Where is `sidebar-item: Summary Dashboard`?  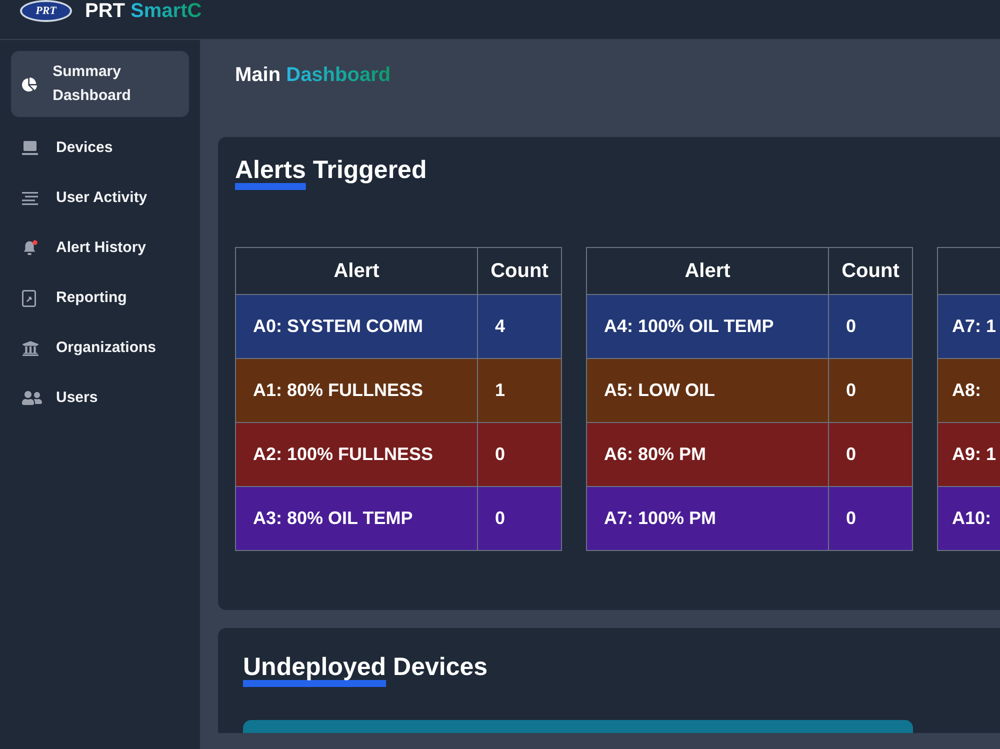
sidebar-item: Summary Dashboard is located at coordinates (100, 84).